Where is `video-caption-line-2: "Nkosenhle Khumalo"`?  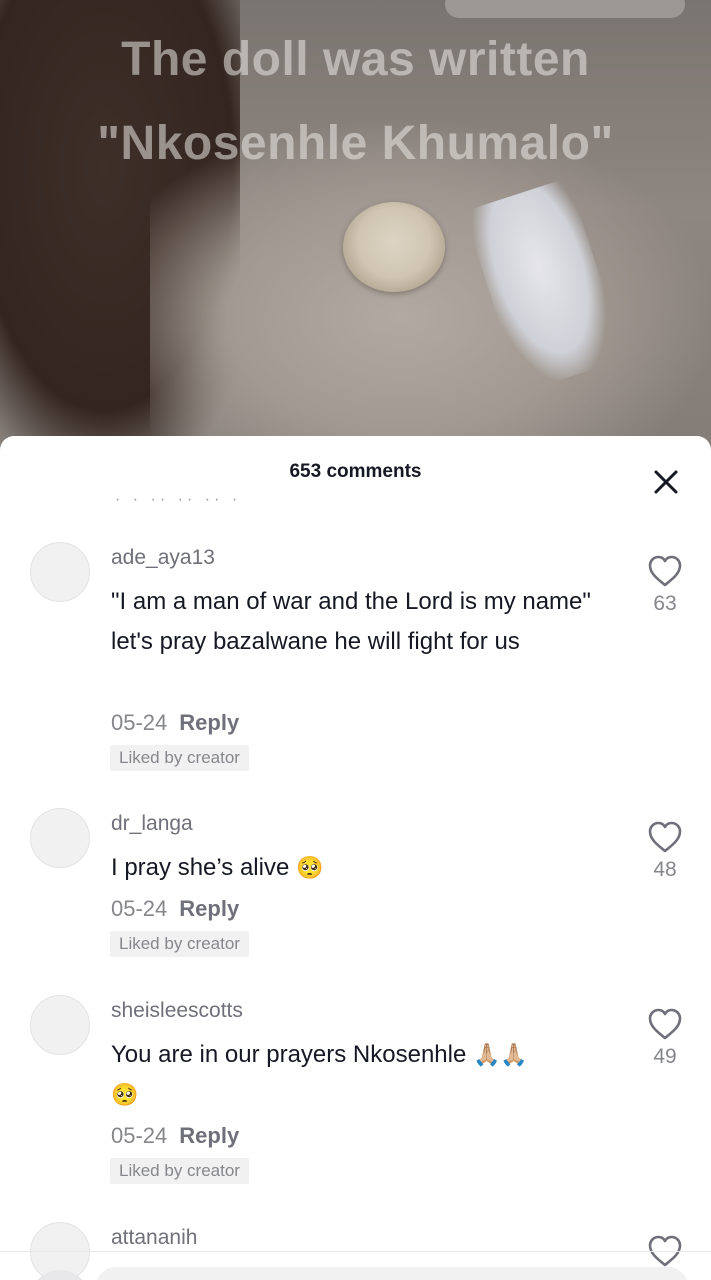
video-caption-line-2: "Nkosenhle Khumalo" is located at coordinates (355, 143).